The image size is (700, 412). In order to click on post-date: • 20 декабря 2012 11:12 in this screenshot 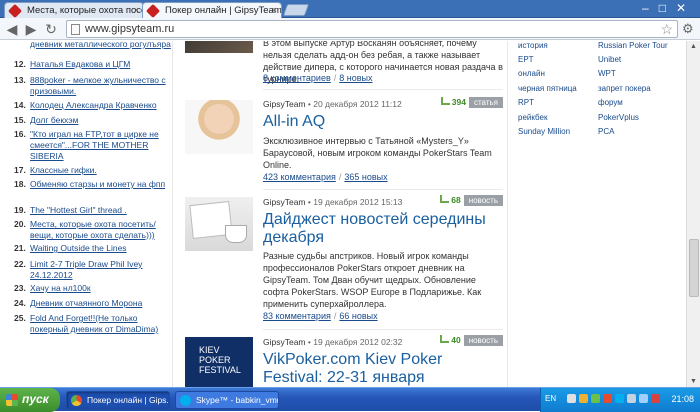, I will do `click(354, 104)`.